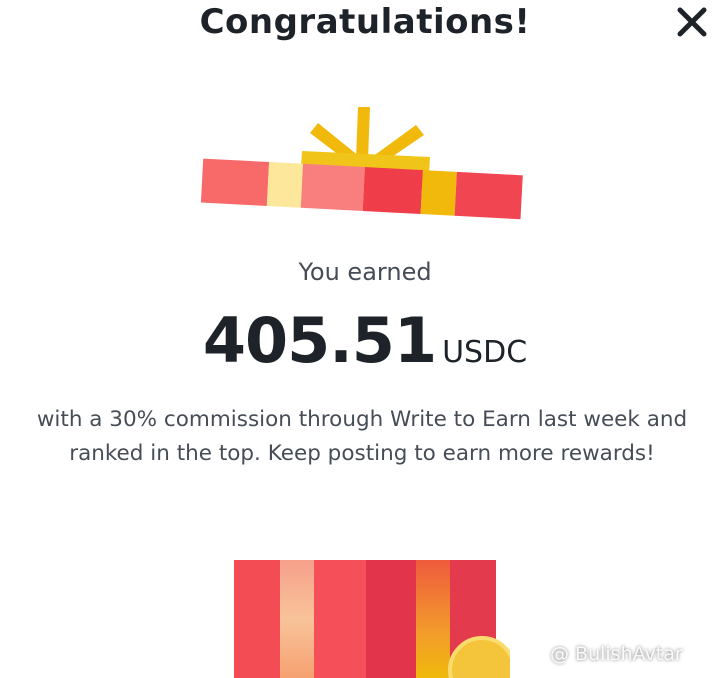 This screenshot has width=720, height=678. I want to click on gift-lid-illustration, so click(361, 163).